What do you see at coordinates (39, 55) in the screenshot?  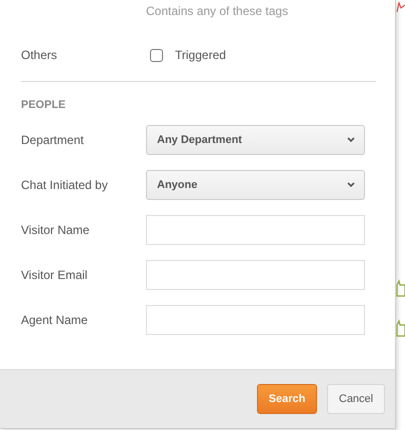 I see `field-label: Others` at bounding box center [39, 55].